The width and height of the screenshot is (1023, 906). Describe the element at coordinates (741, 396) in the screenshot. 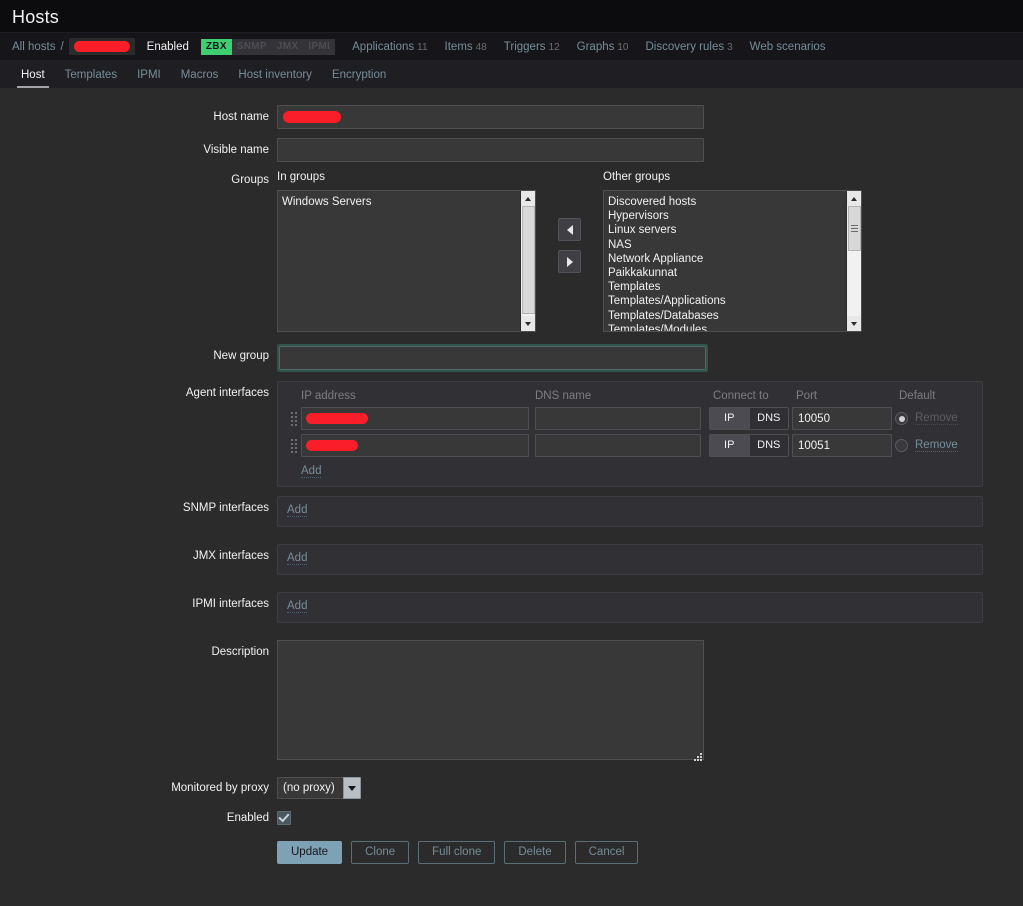

I see `column-header-connect-to: Connect to` at that location.